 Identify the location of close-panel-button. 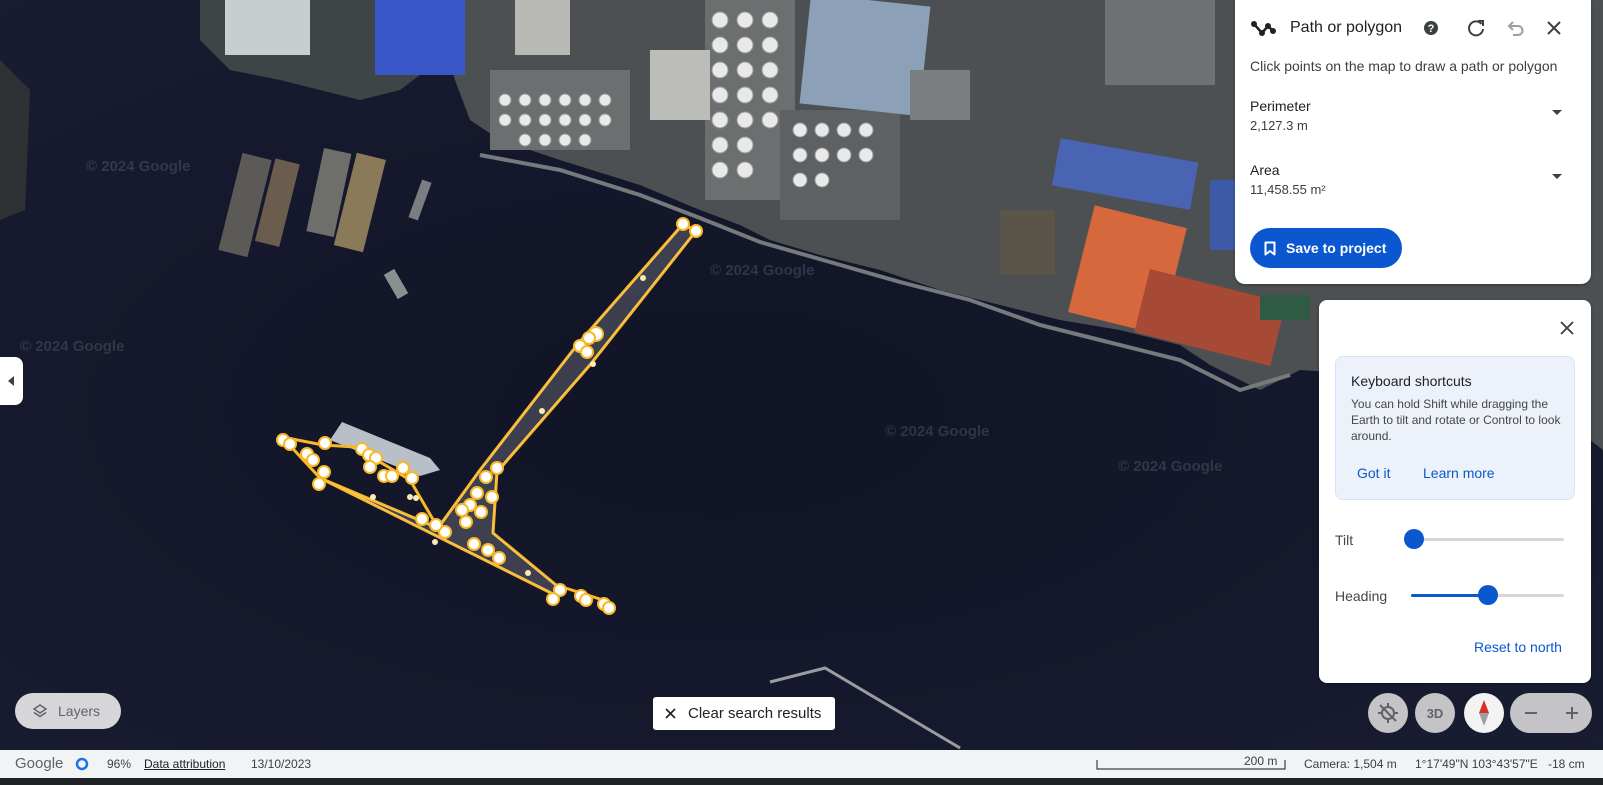
(1554, 28).